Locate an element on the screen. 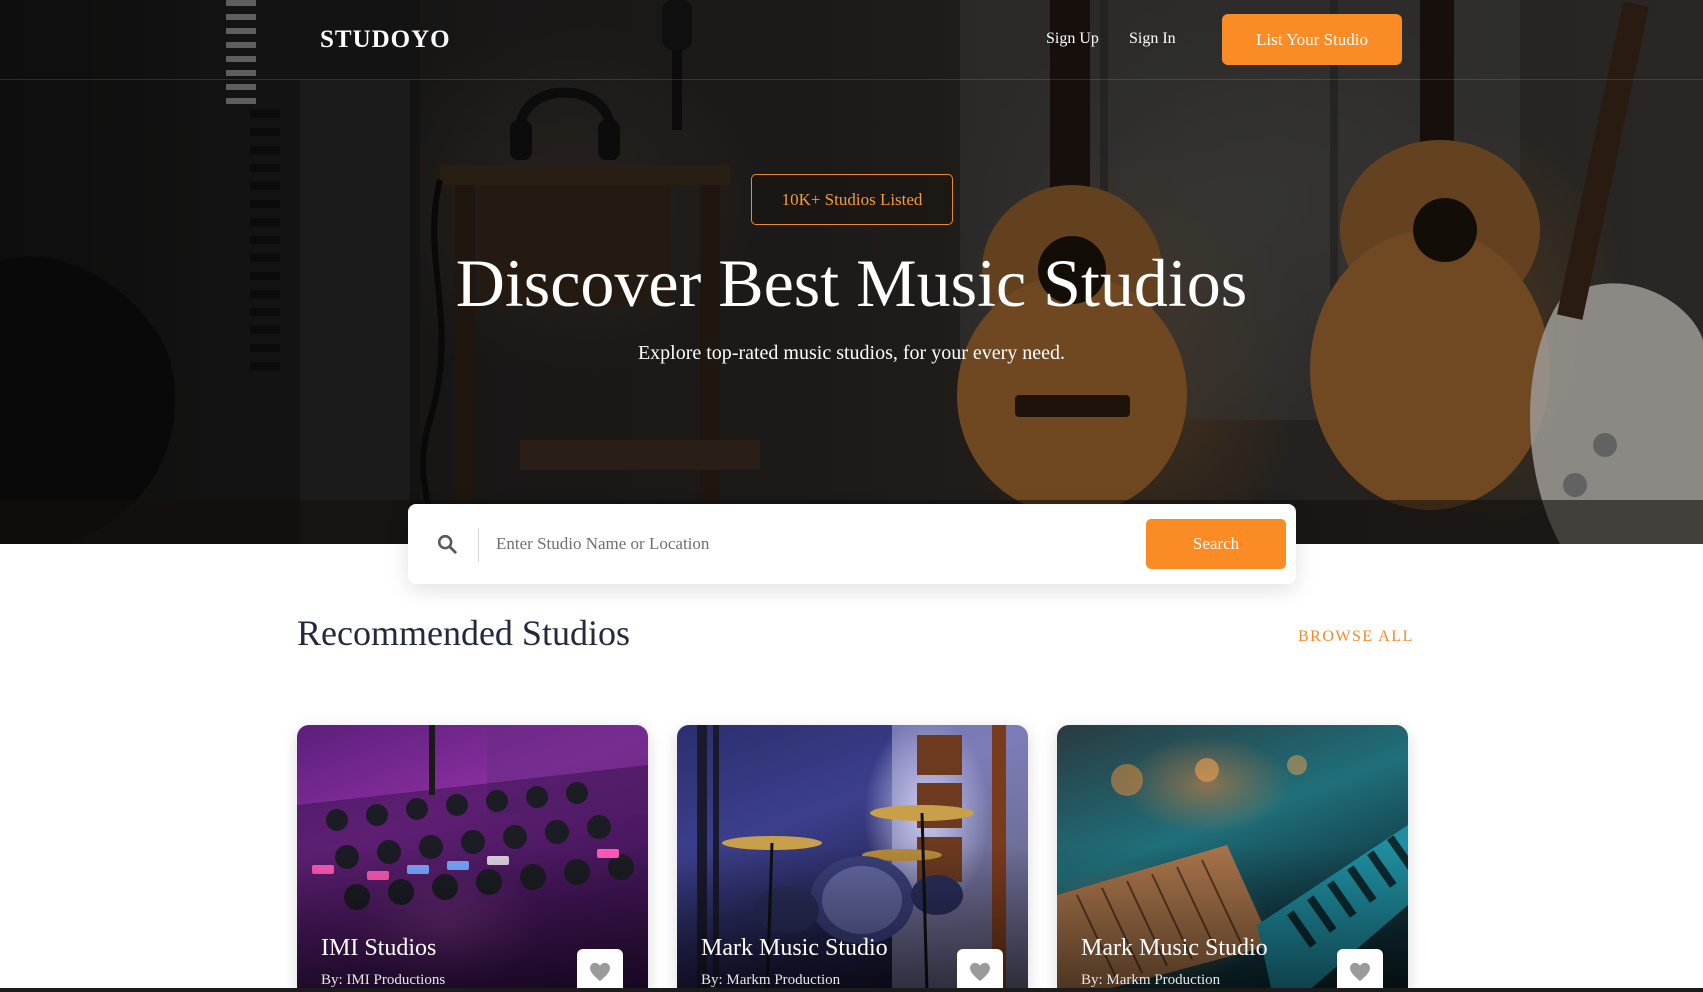 The image size is (1703, 992). recommended-studios-heading: Recommended Studios is located at coordinates (463, 633).